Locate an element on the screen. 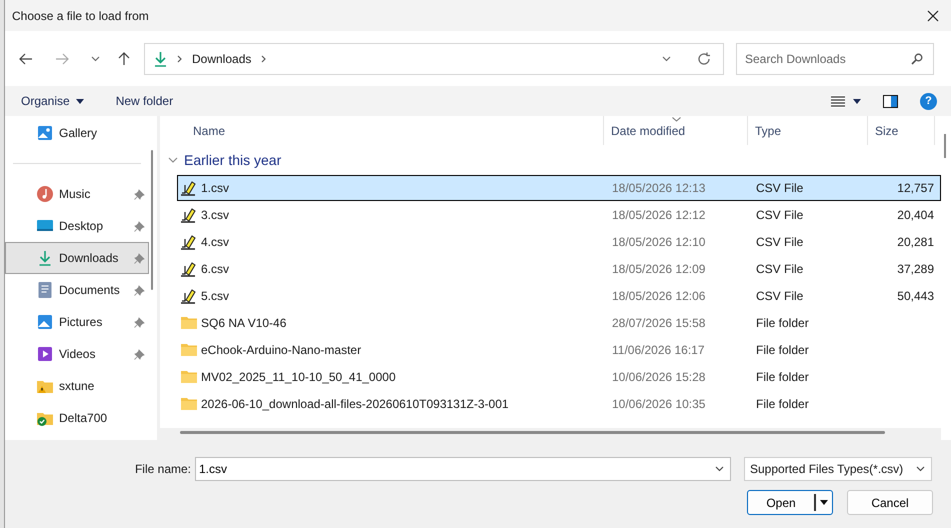  file-row: 4.csv 18/05/2026 12:10 CSV File 20,281 is located at coordinates (559, 242).